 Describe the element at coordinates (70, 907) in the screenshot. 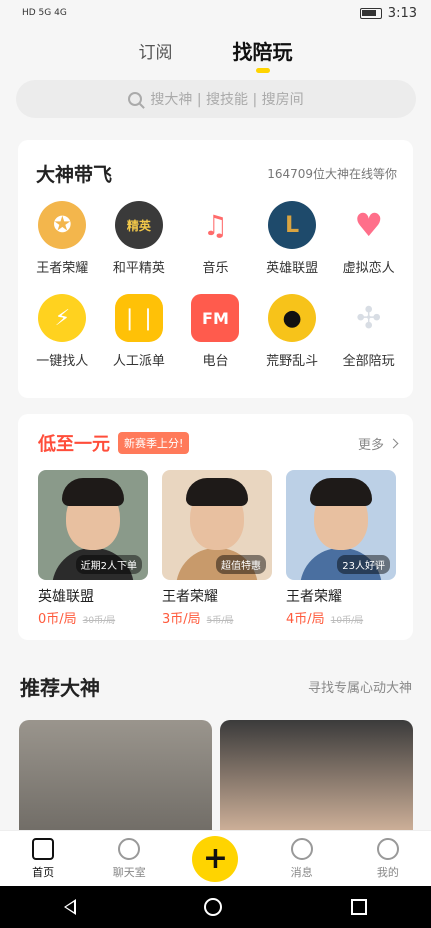

I see `back-icon` at that location.